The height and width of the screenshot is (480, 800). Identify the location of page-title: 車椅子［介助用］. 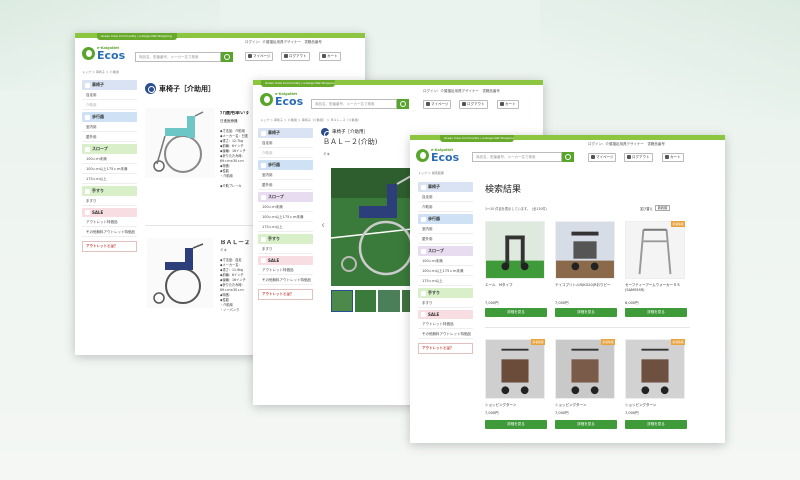
(180, 88).